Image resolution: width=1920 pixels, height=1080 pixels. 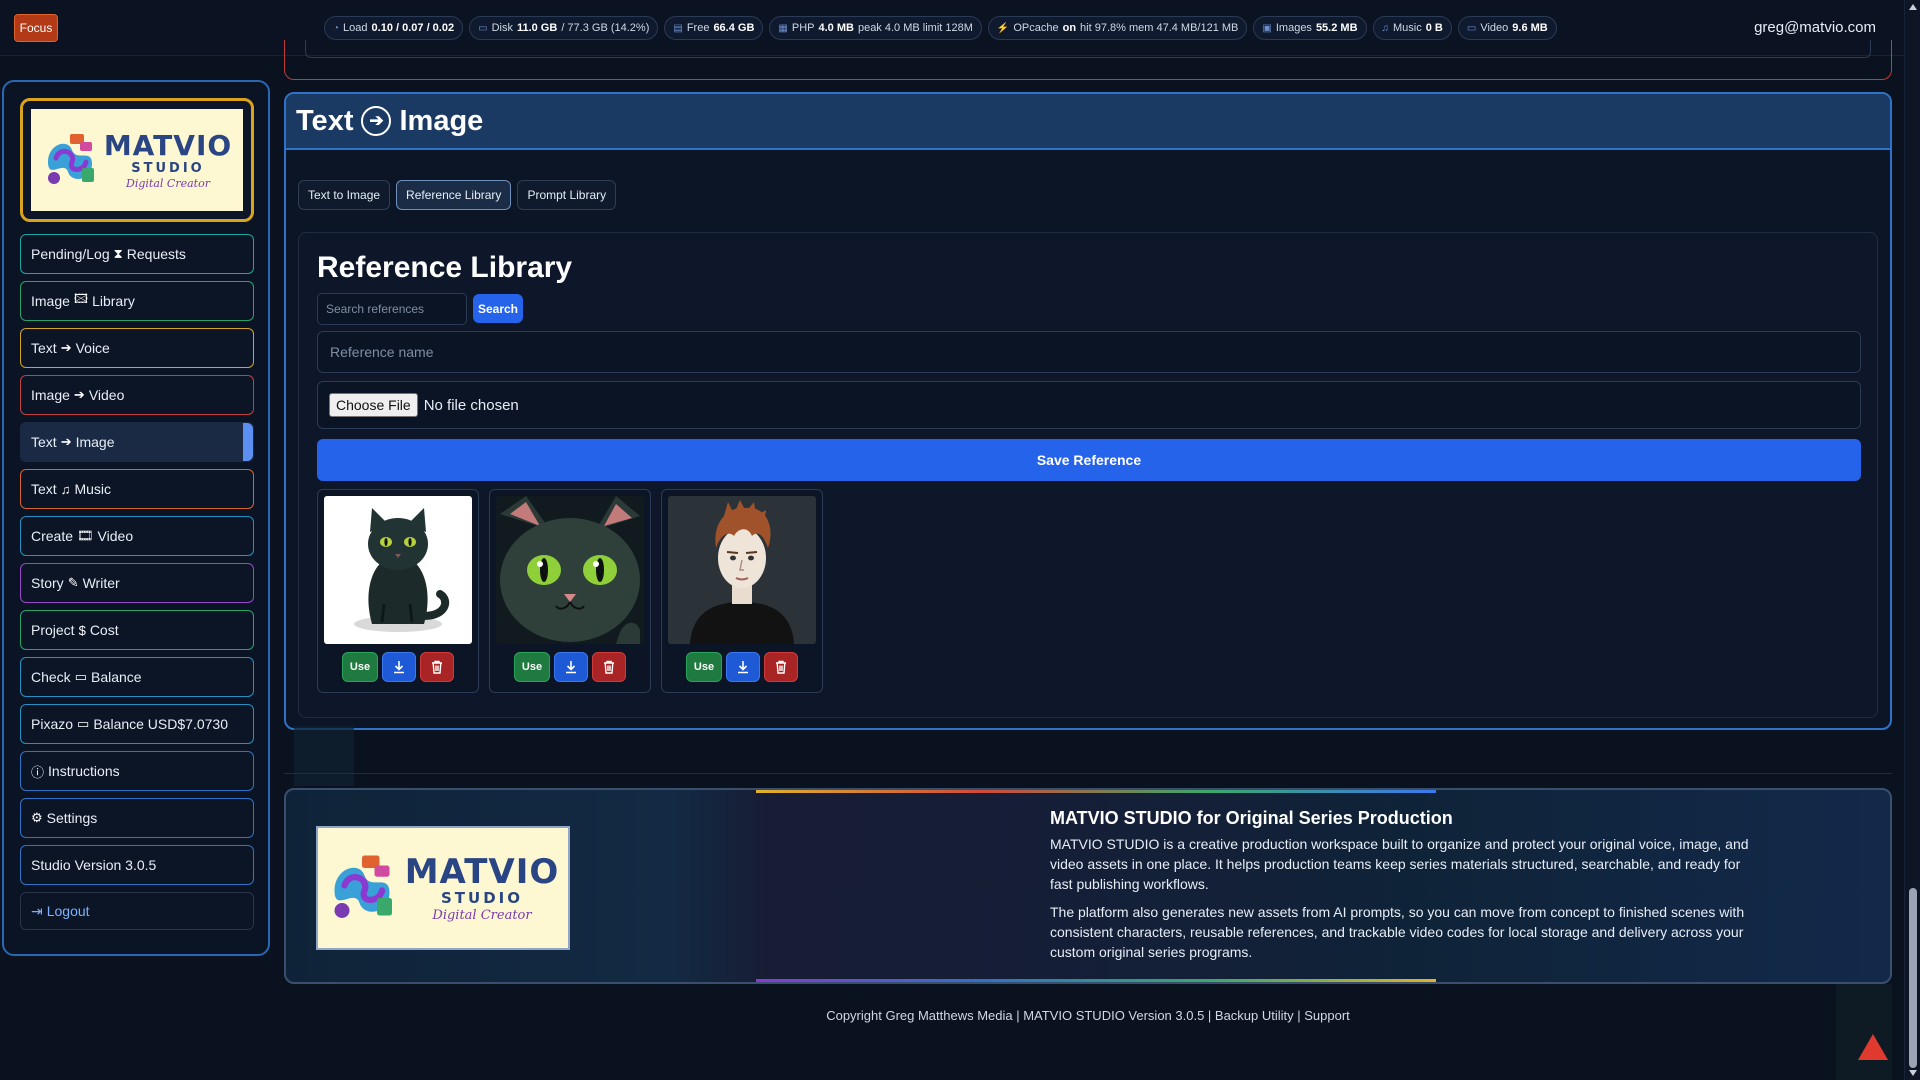 What do you see at coordinates (137, 630) in the screenshot?
I see `sidebar-item-project-cost: Project $ Cost` at bounding box center [137, 630].